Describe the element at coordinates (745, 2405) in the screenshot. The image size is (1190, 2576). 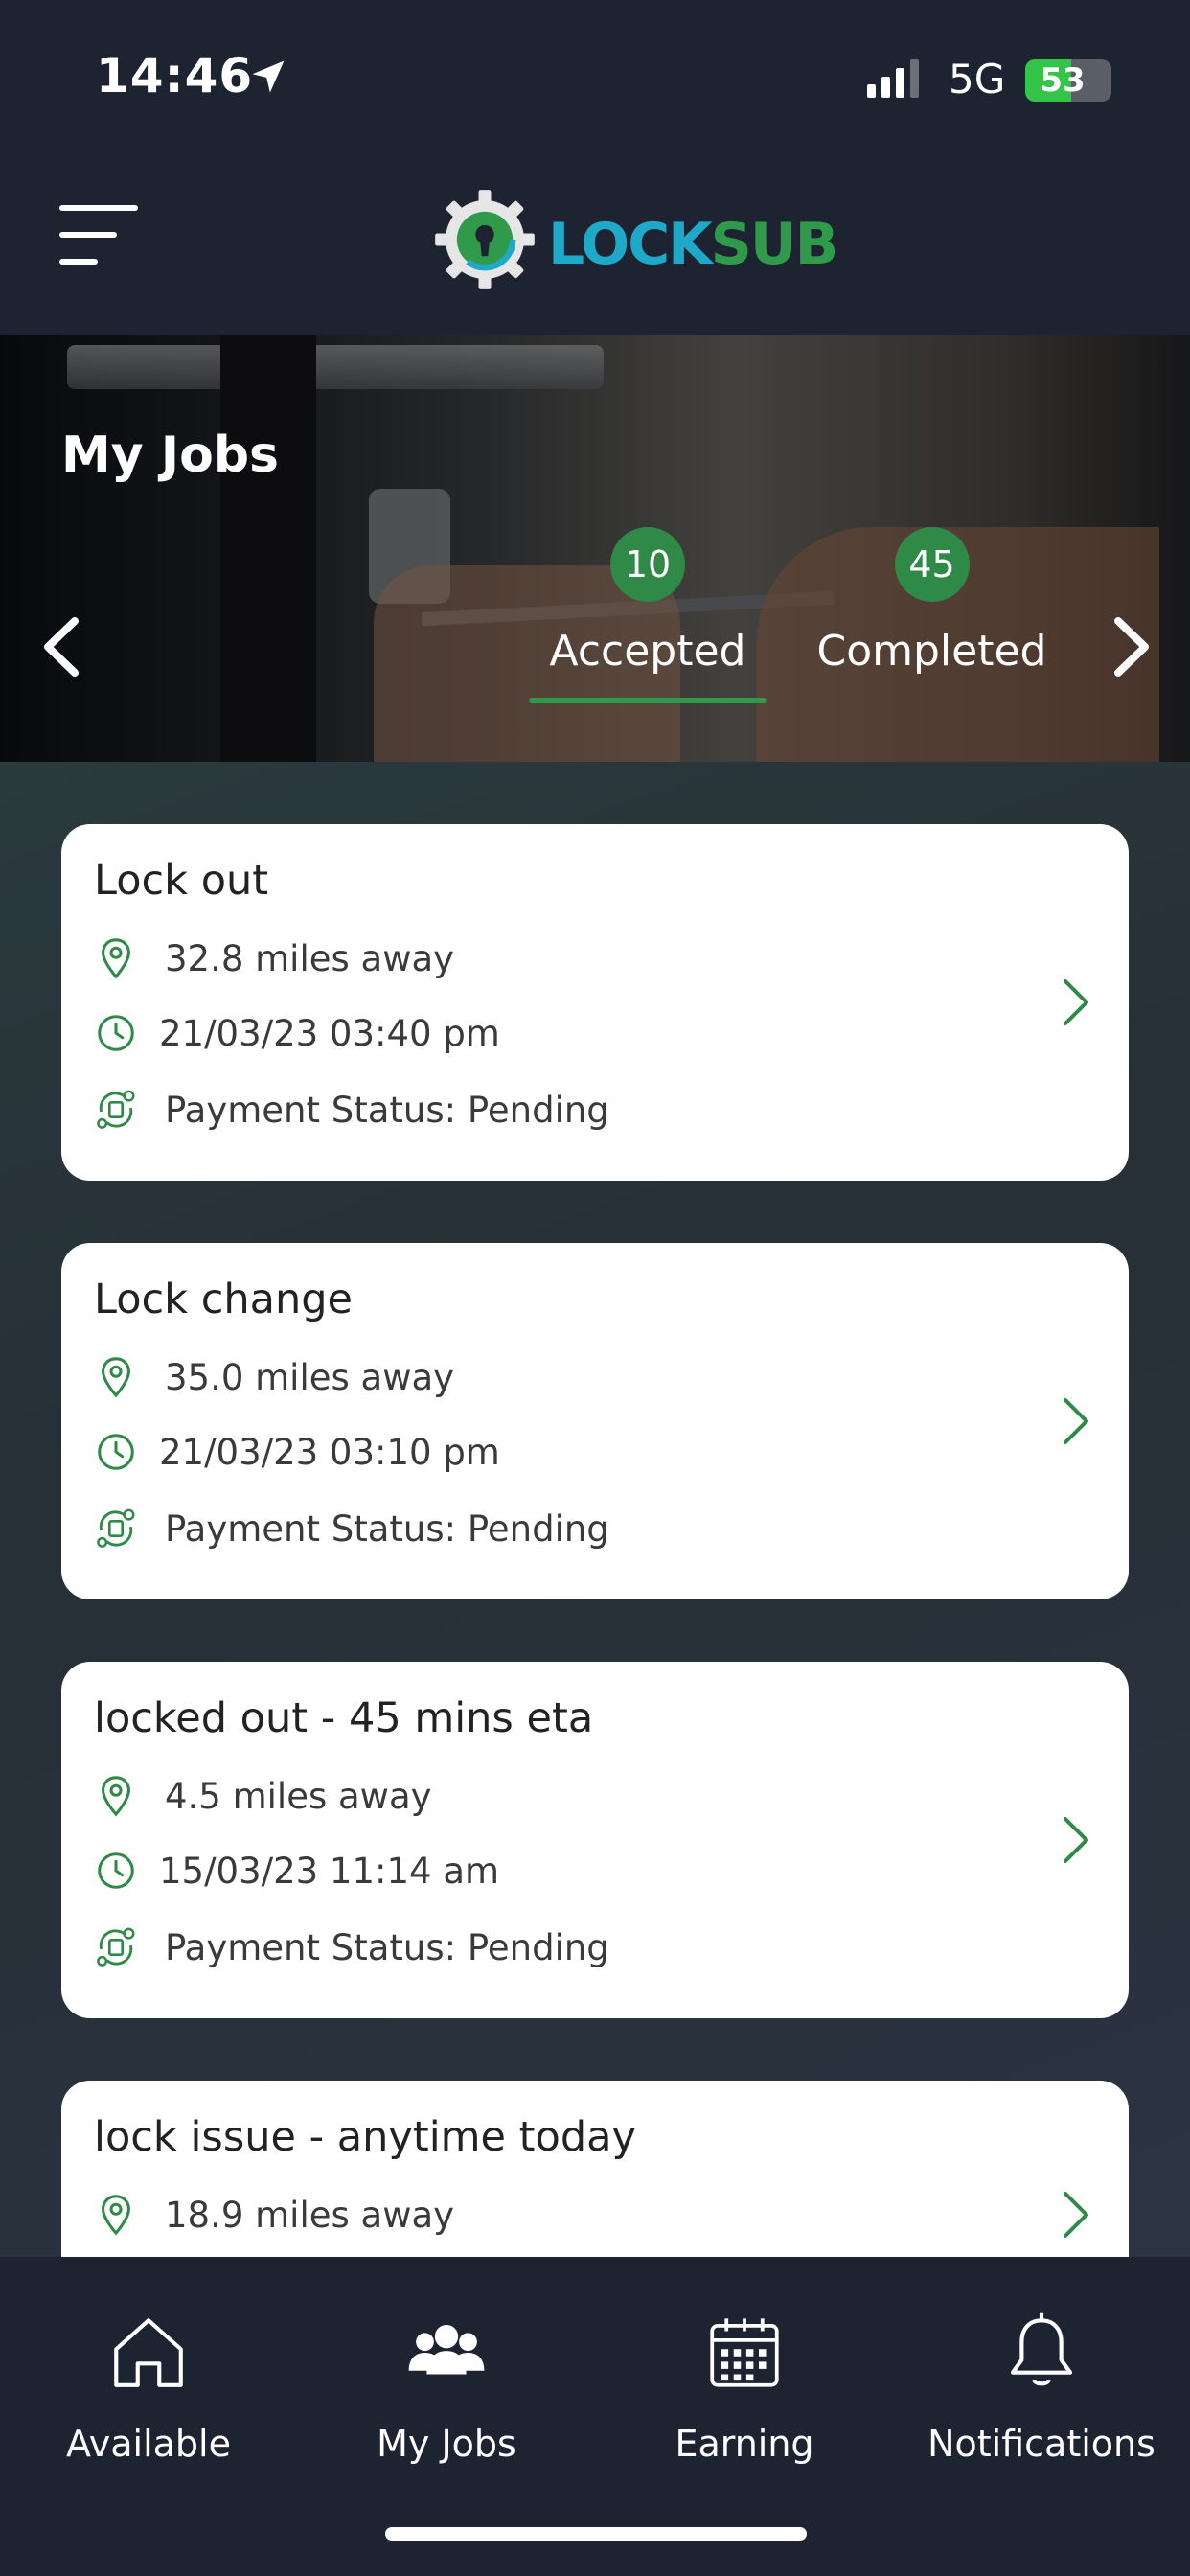
I see `nav-item-earning: Earning` at that location.